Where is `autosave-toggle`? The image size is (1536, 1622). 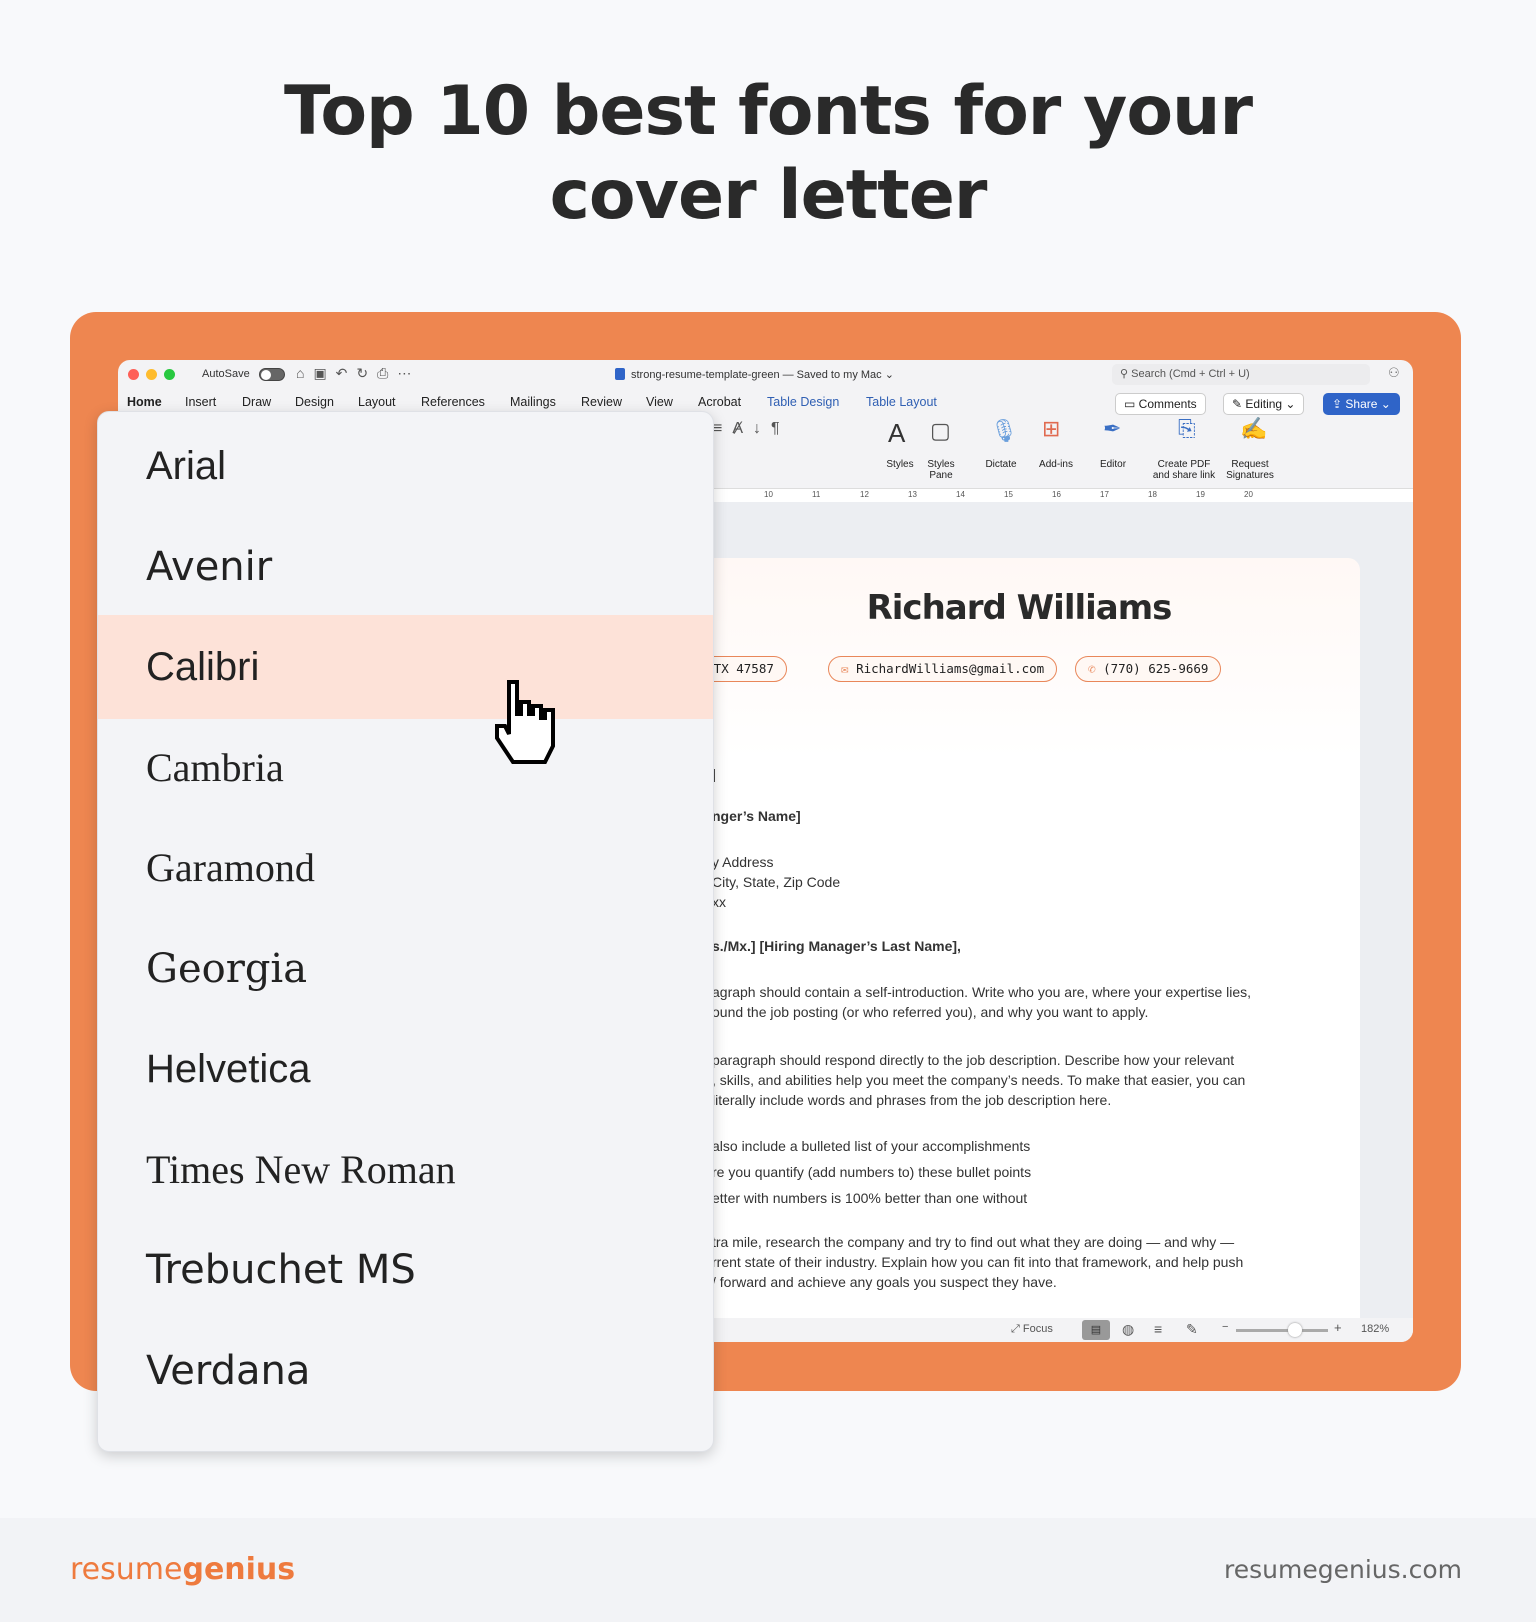
autosave-toggle is located at coordinates (272, 374).